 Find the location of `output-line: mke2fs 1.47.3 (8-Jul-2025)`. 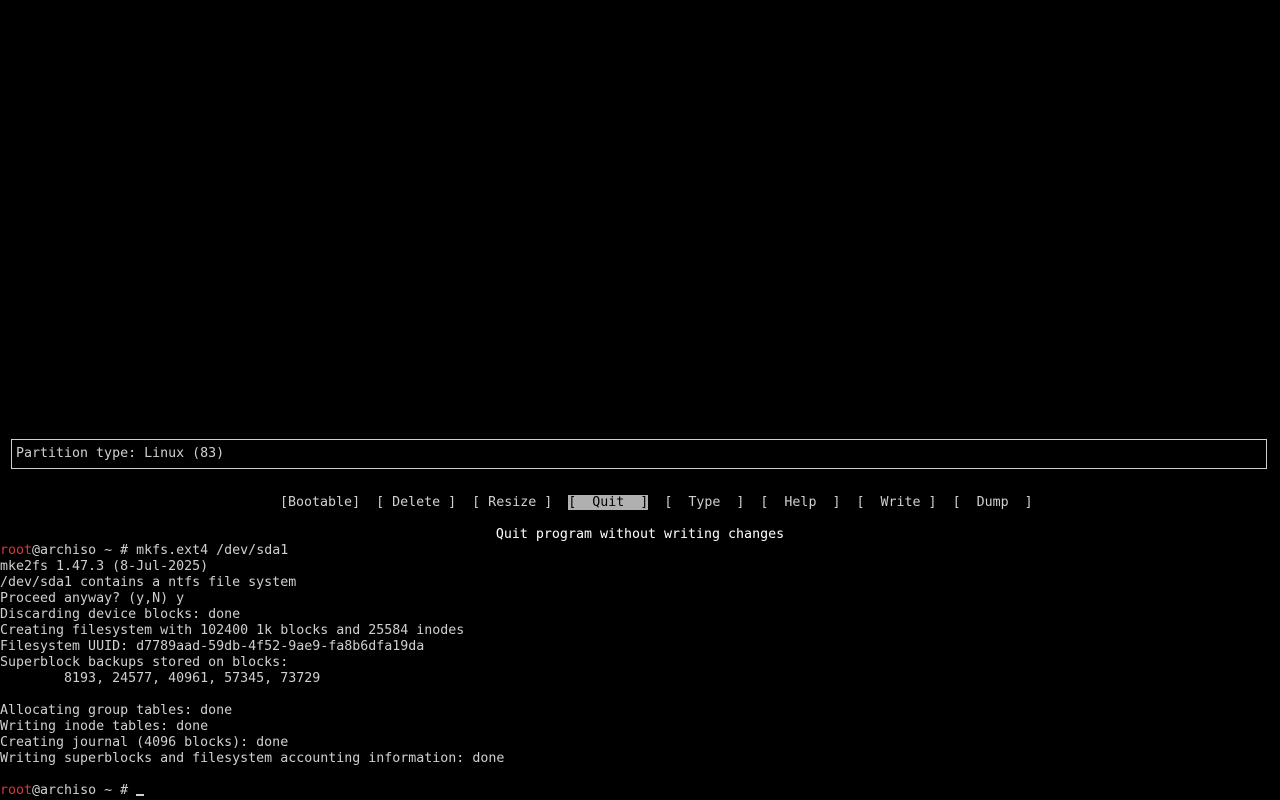

output-line: mke2fs 1.47.3 (8-Jul-2025) is located at coordinates (104, 566).